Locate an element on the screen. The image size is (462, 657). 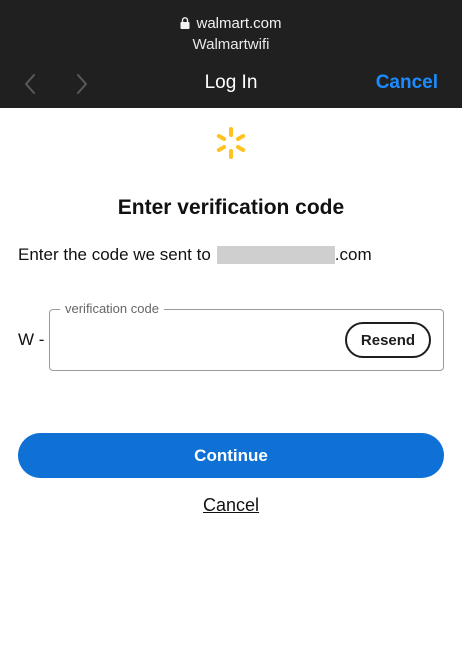
sent-message: Enter the code we sent to .com is located at coordinates (195, 255).